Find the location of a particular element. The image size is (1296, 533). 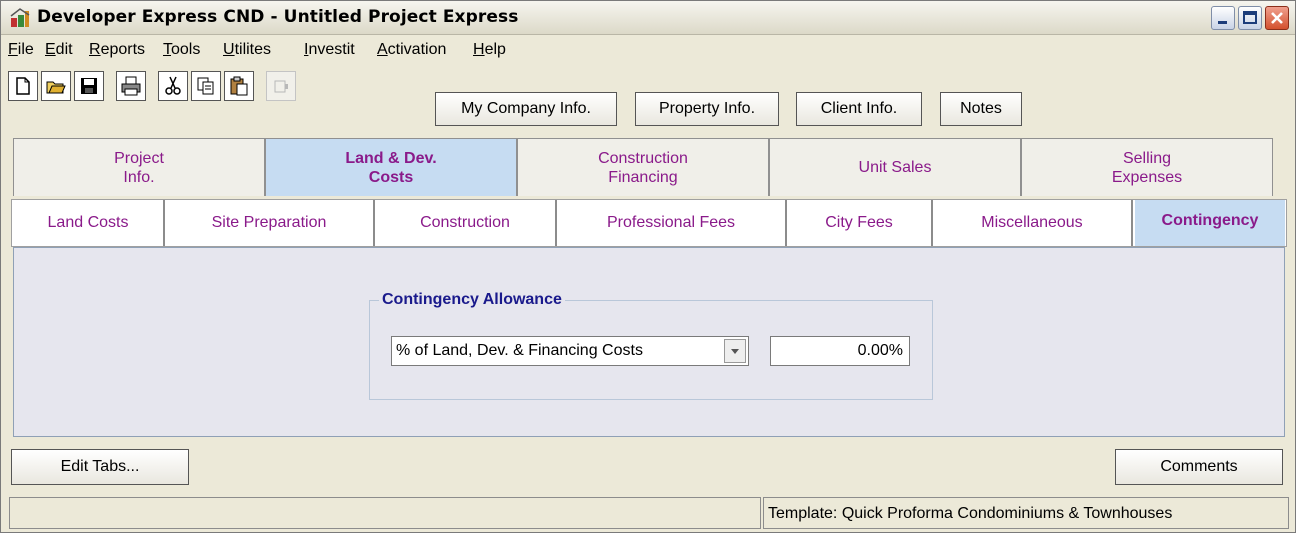

close-icon is located at coordinates (1277, 18).